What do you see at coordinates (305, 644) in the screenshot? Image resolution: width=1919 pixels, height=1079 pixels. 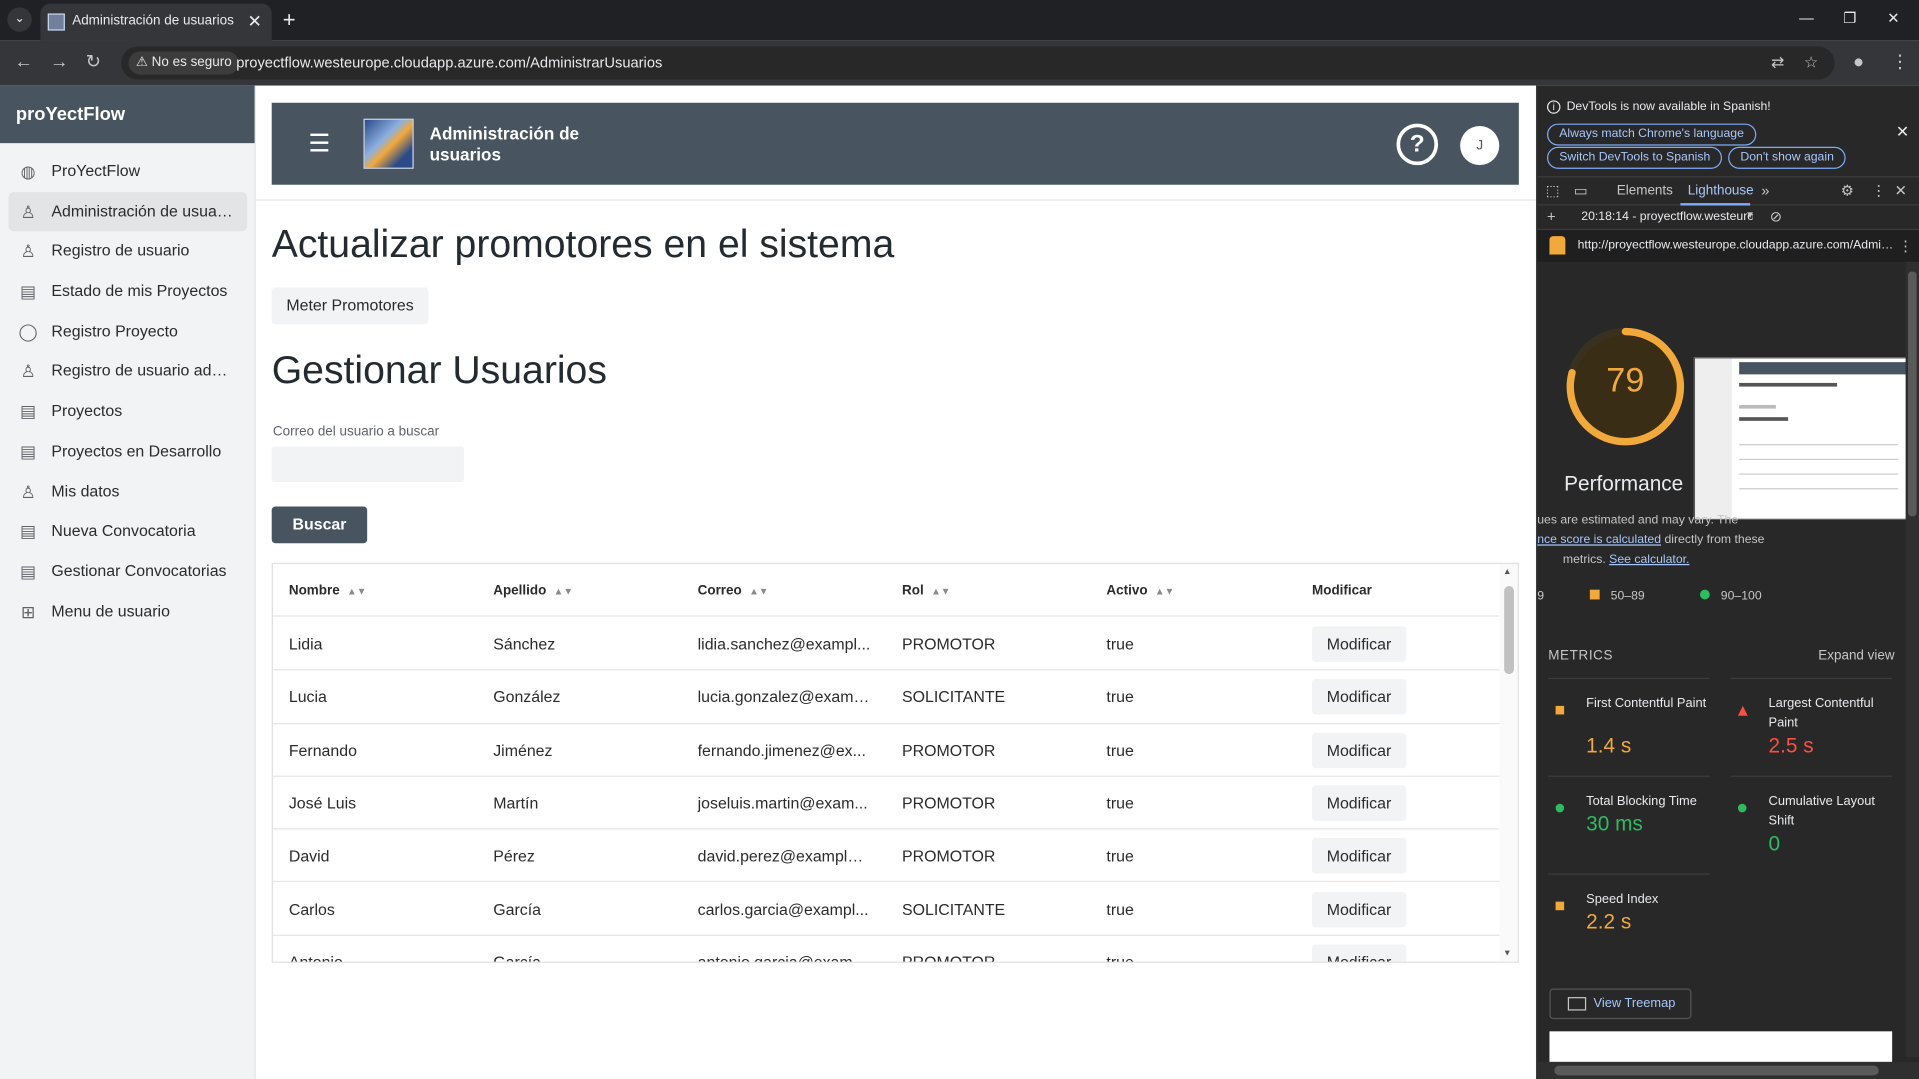 I see `cell-nombre: Lidia` at bounding box center [305, 644].